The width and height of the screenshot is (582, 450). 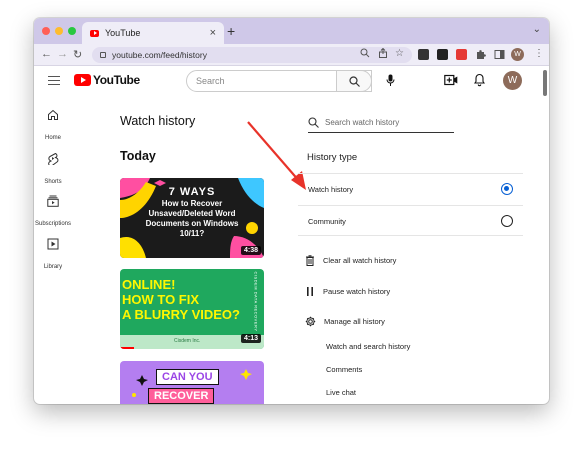 What do you see at coordinates (127, 348) in the screenshot?
I see `watch-progress-bar` at bounding box center [127, 348].